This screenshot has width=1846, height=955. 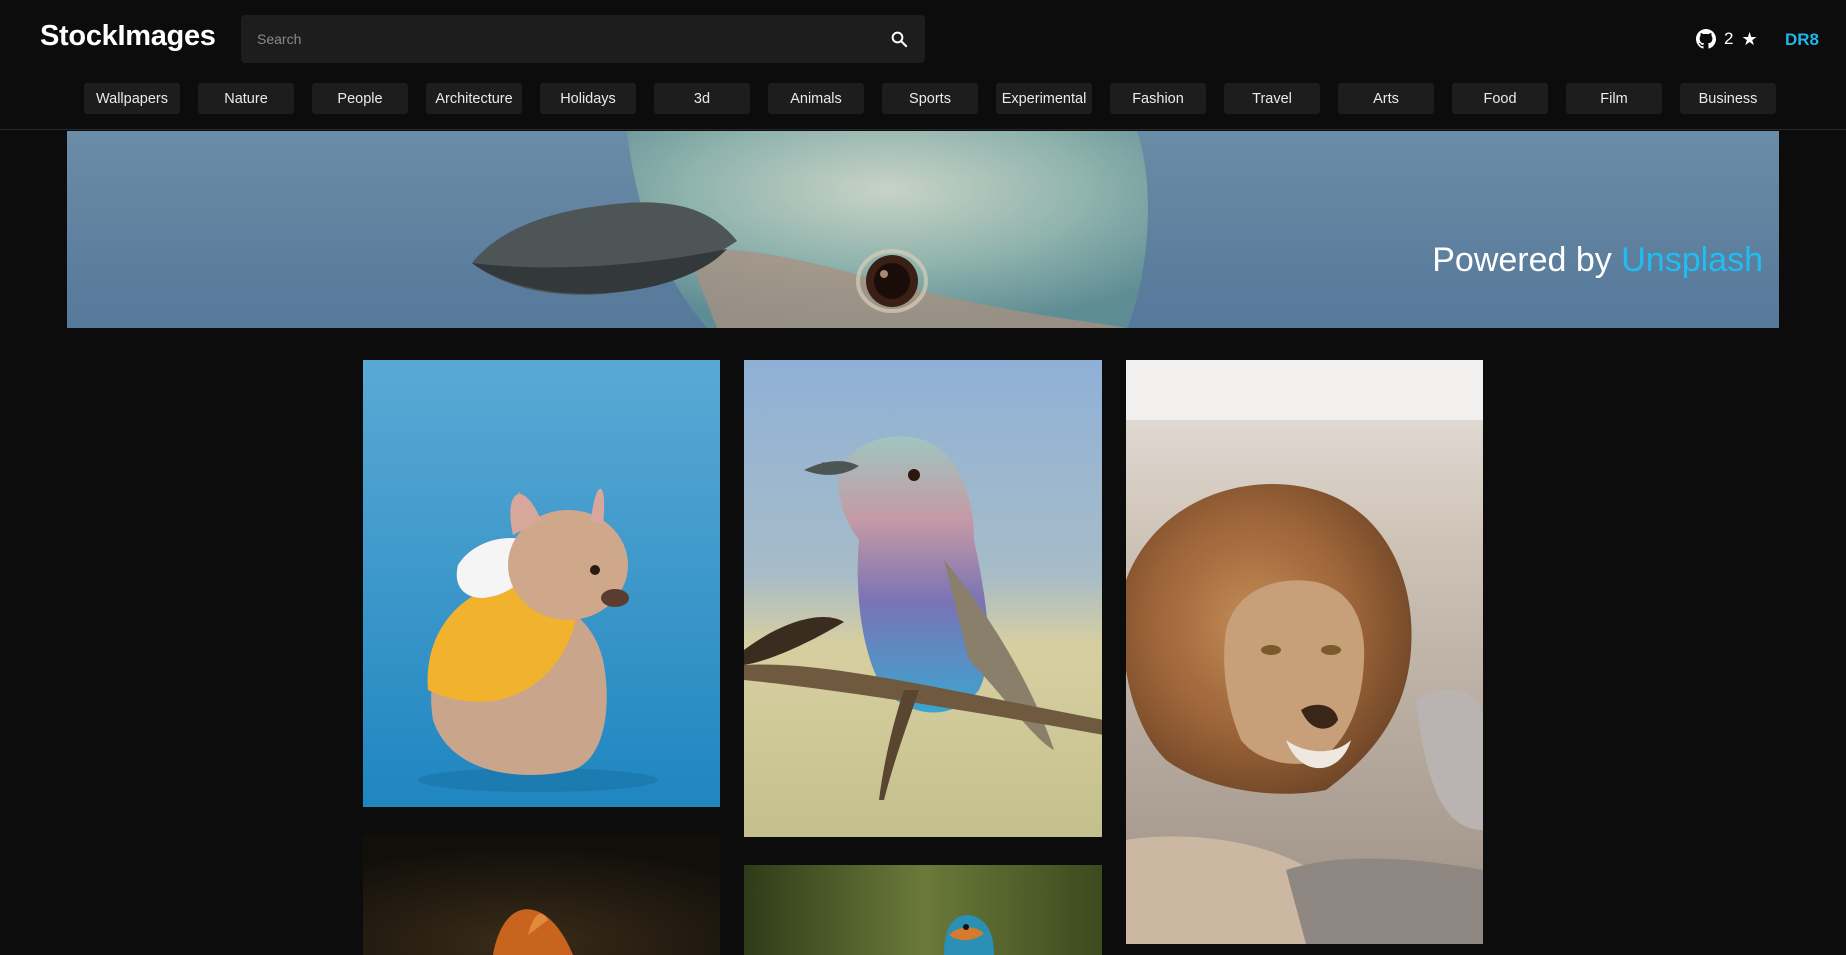 I want to click on lion-photo, so click(x=1304, y=652).